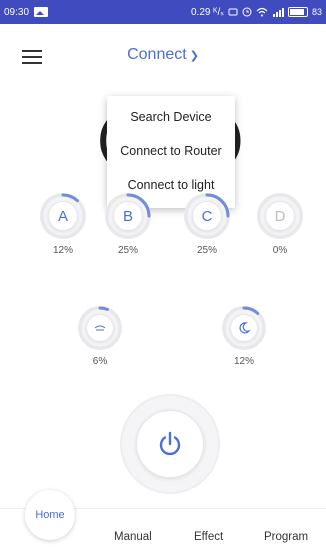  Describe the element at coordinates (247, 12) in the screenshot. I see `alarm-icon` at that location.